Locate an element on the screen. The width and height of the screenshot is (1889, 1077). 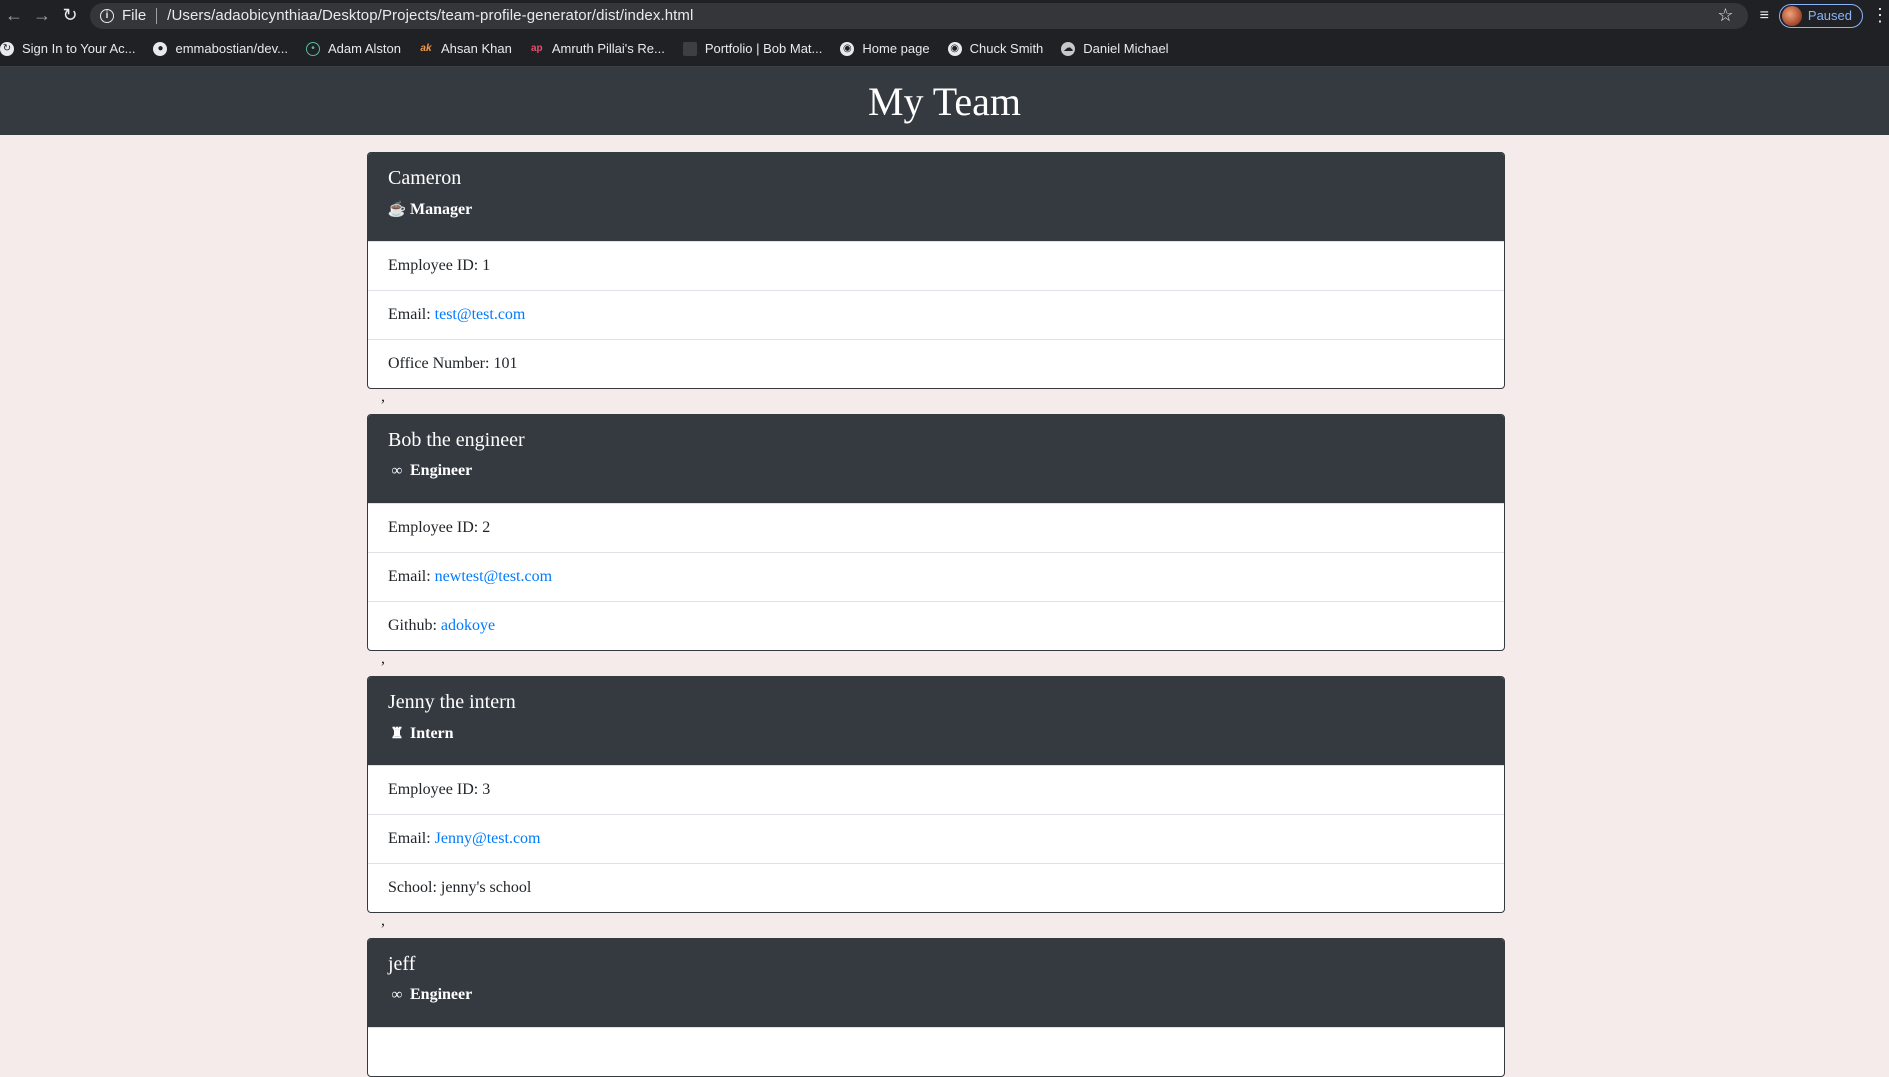
forward-icon: → is located at coordinates (42, 16).